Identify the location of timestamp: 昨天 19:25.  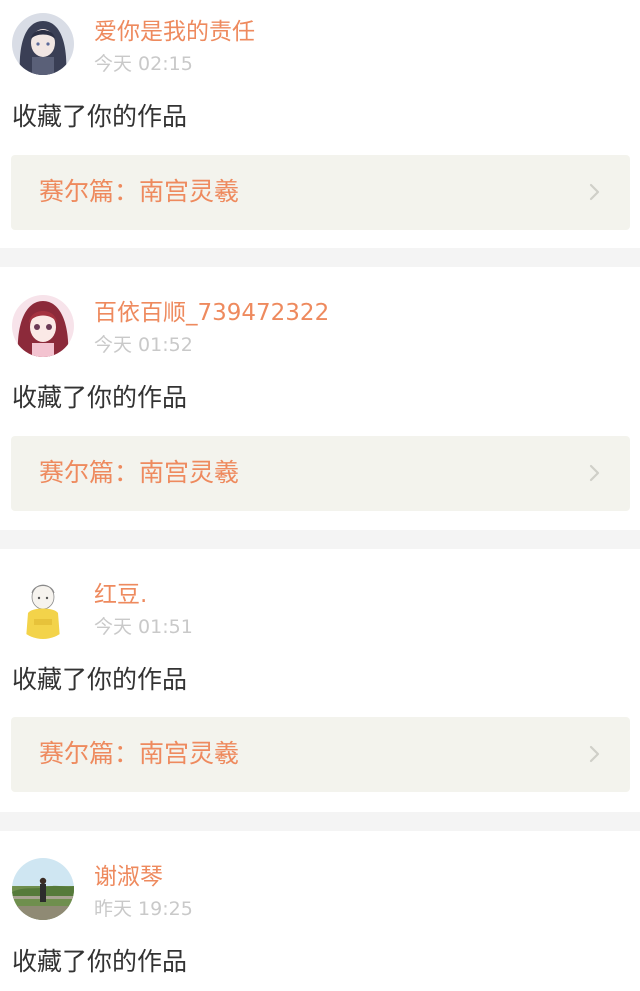
(143, 909).